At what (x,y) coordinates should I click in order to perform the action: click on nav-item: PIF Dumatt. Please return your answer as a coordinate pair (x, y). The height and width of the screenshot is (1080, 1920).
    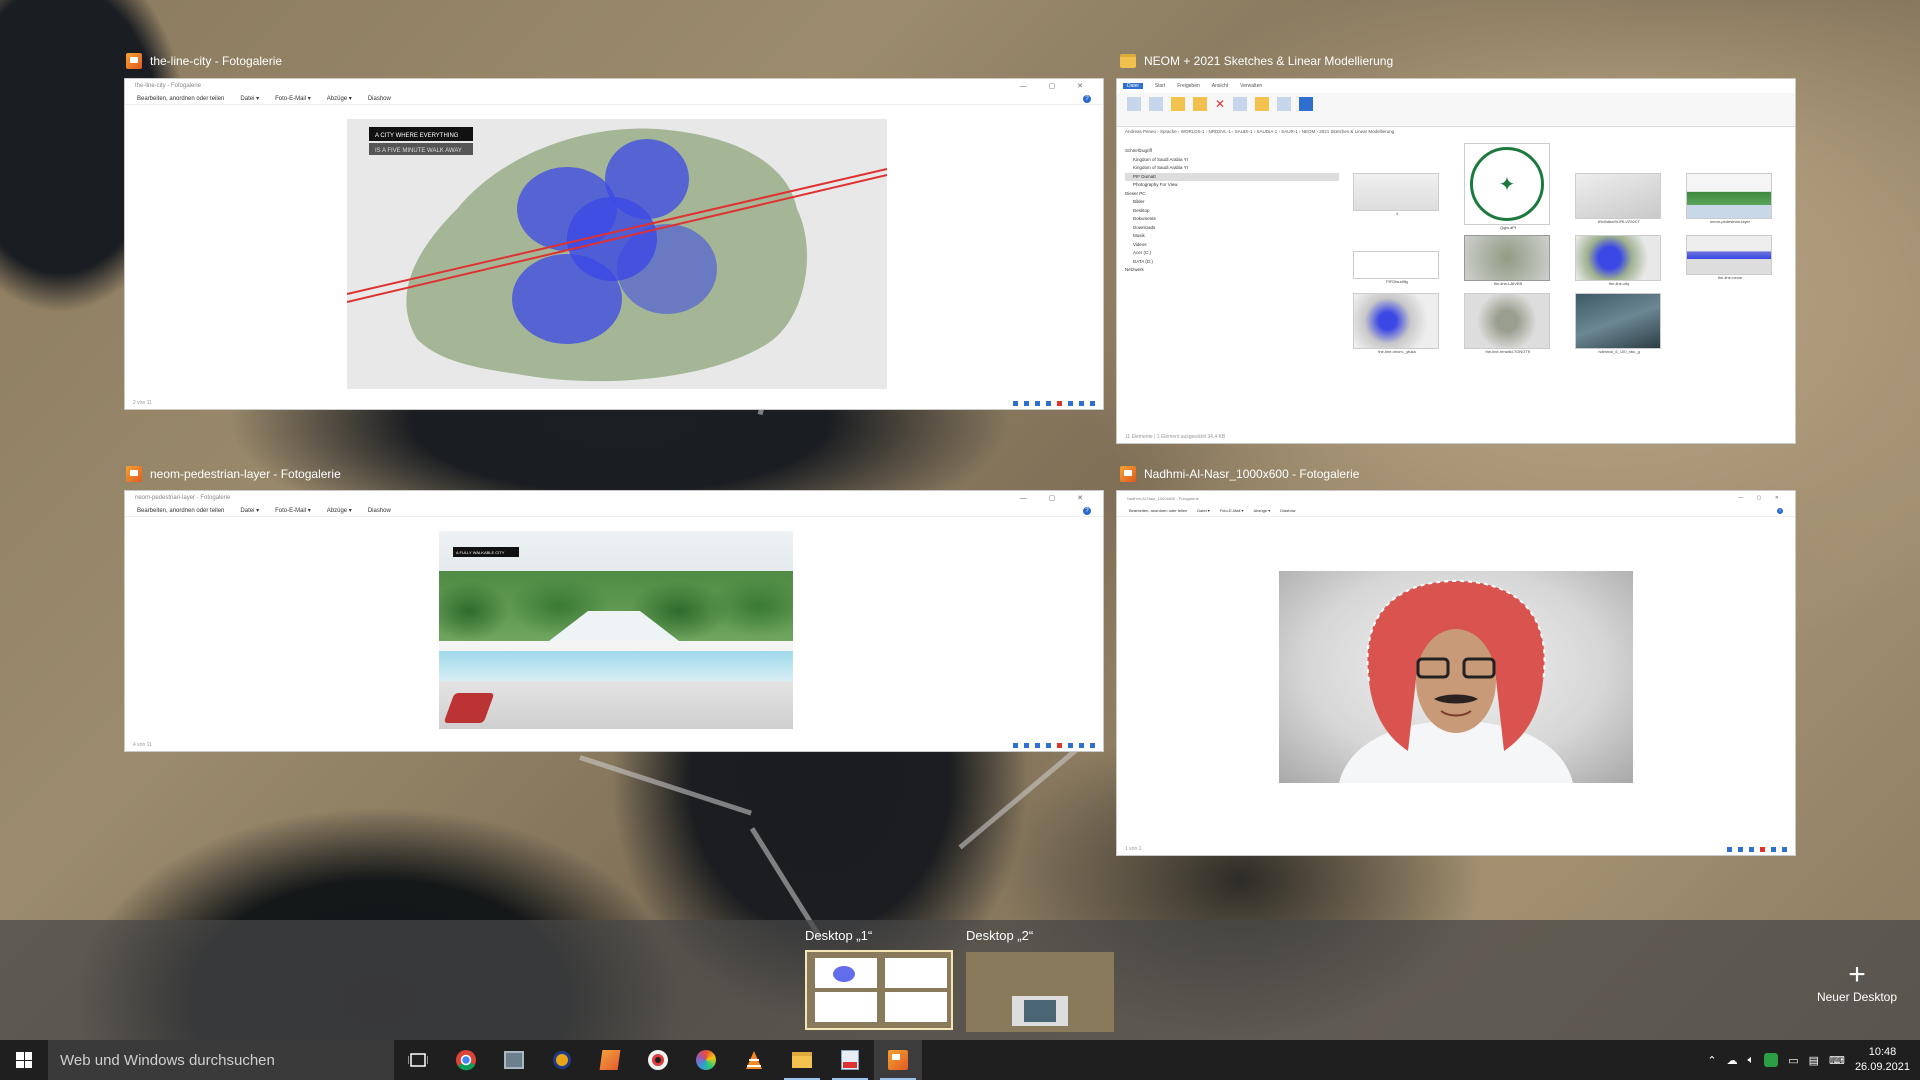
    Looking at the image, I should click on (1232, 176).